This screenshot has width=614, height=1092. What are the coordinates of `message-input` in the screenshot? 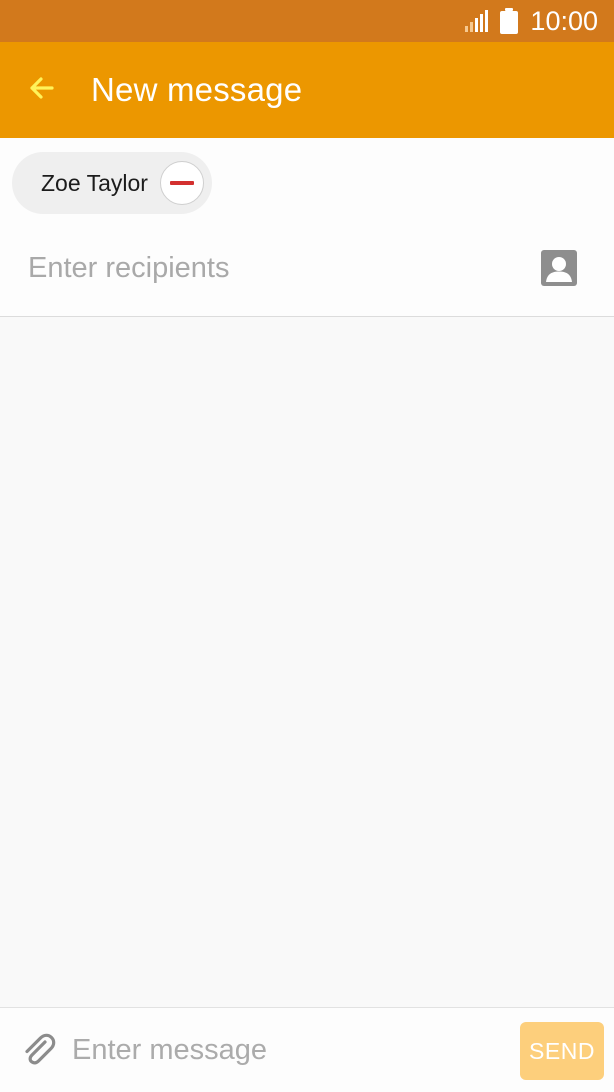 It's located at (287, 1050).